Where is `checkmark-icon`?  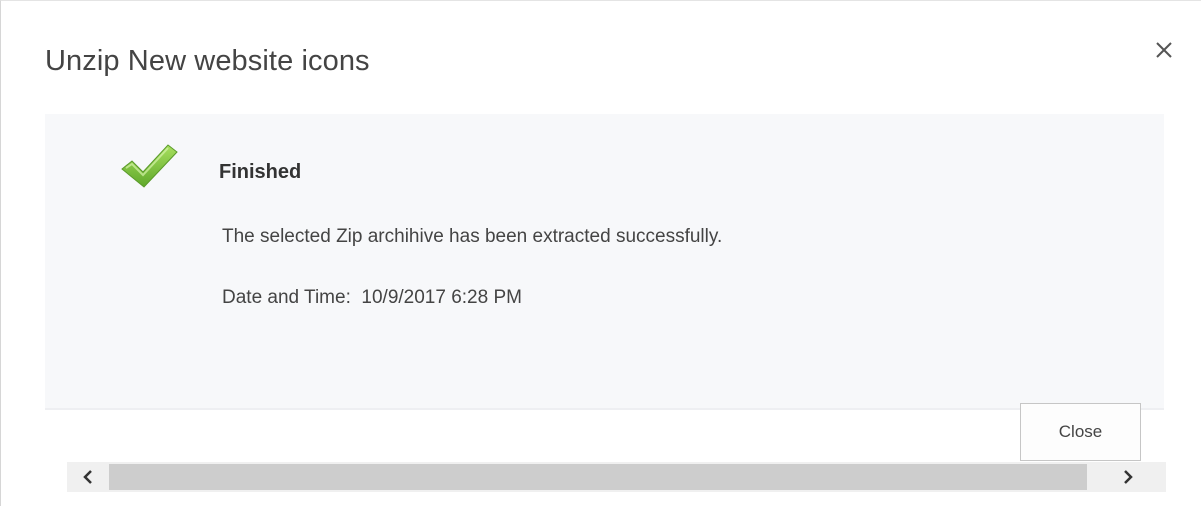 checkmark-icon is located at coordinates (150, 167).